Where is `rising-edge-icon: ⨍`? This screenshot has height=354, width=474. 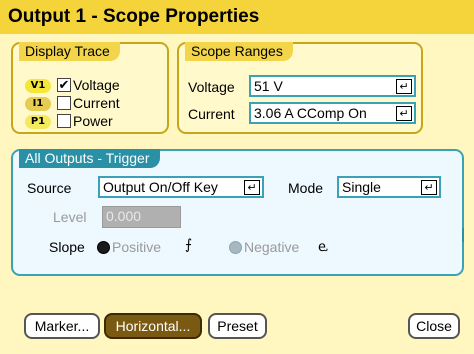
rising-edge-icon: ⨍ is located at coordinates (189, 245).